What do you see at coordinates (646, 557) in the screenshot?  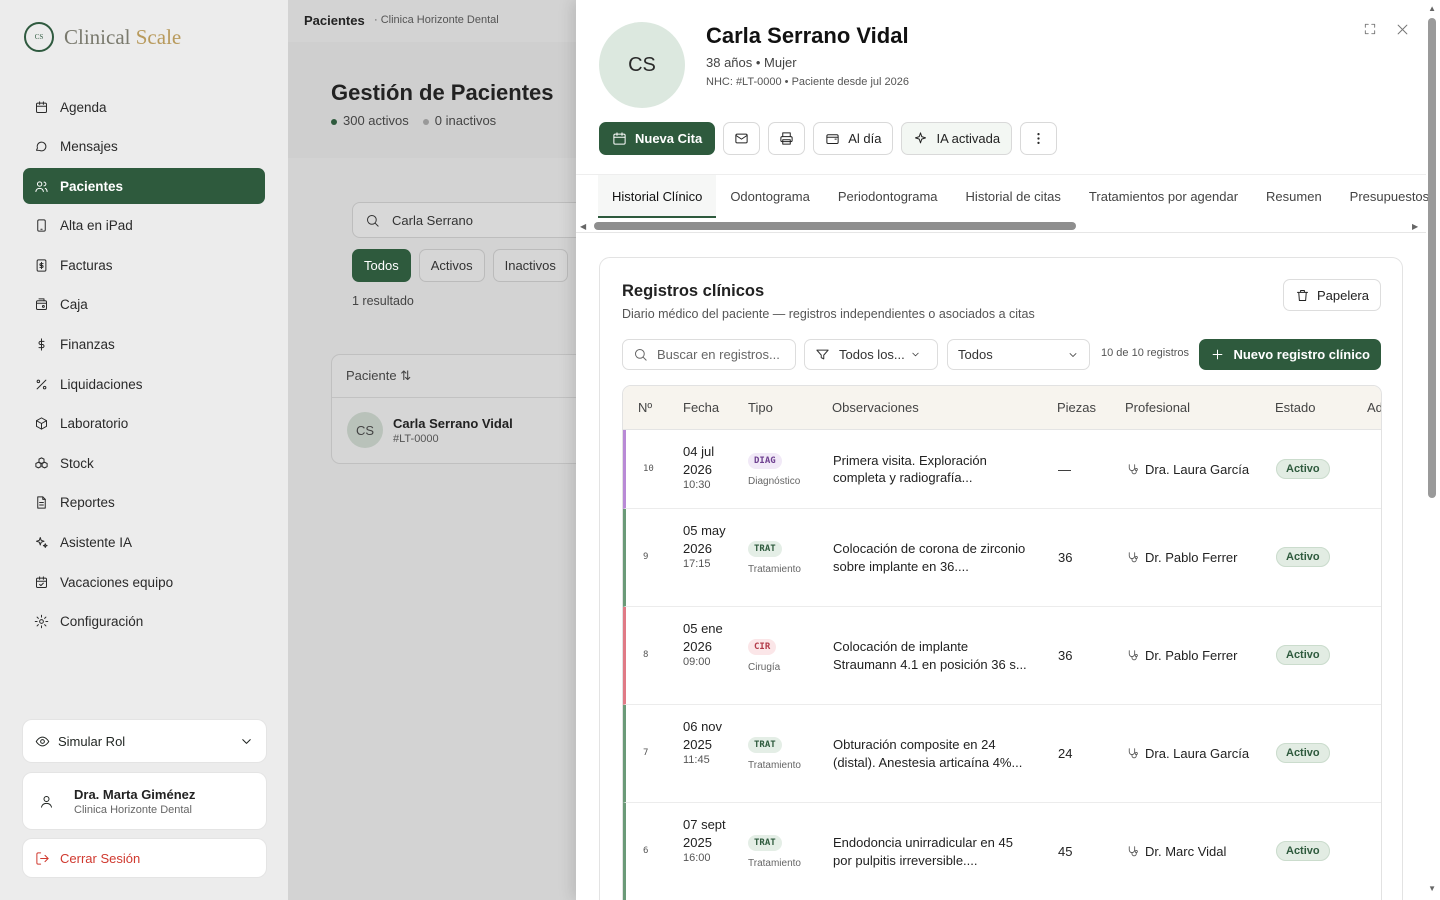 I see `record-number: 9` at bounding box center [646, 557].